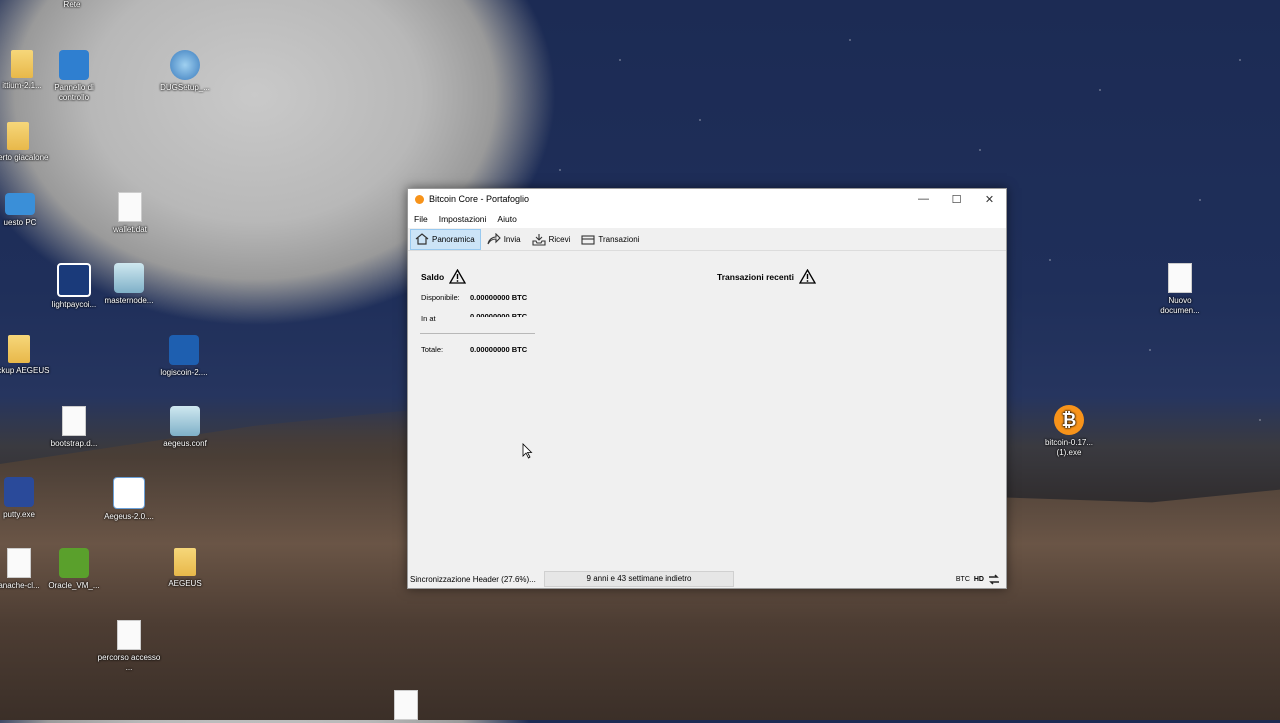  What do you see at coordinates (989, 199) in the screenshot?
I see `close-button: ✕` at bounding box center [989, 199].